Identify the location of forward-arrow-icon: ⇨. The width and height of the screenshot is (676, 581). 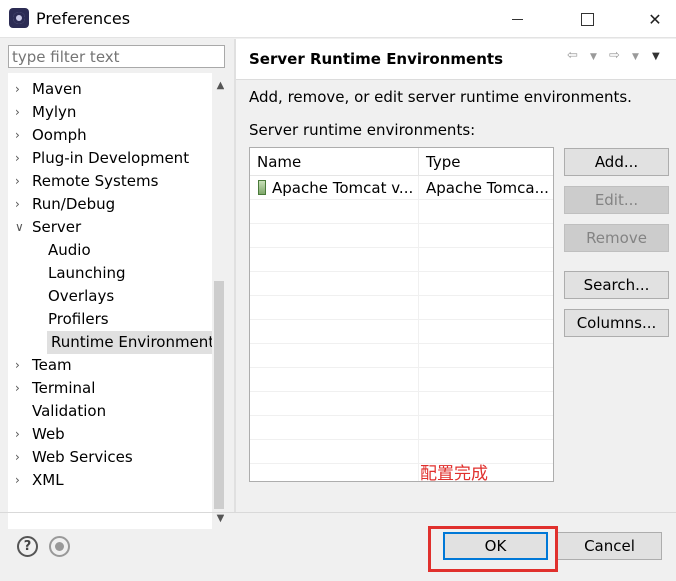
(614, 55).